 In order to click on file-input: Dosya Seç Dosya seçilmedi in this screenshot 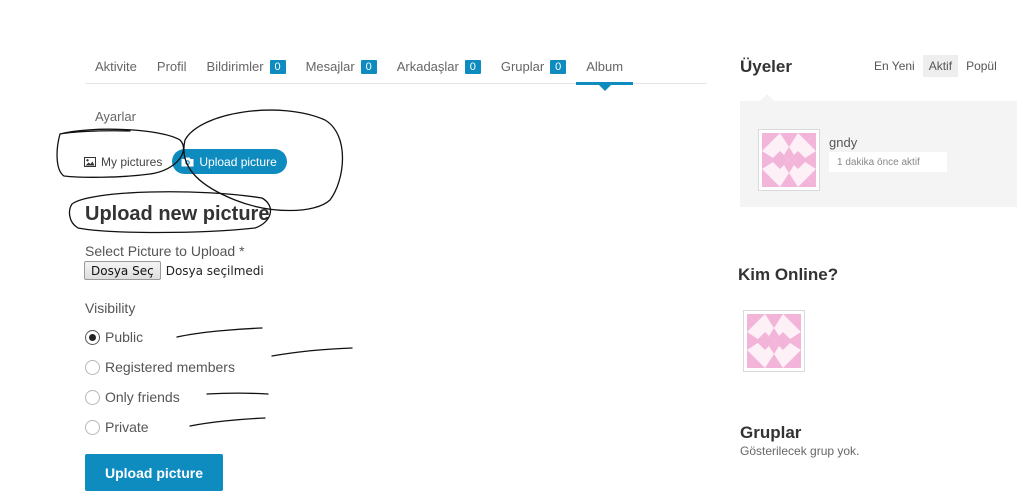, I will do `click(174, 270)`.